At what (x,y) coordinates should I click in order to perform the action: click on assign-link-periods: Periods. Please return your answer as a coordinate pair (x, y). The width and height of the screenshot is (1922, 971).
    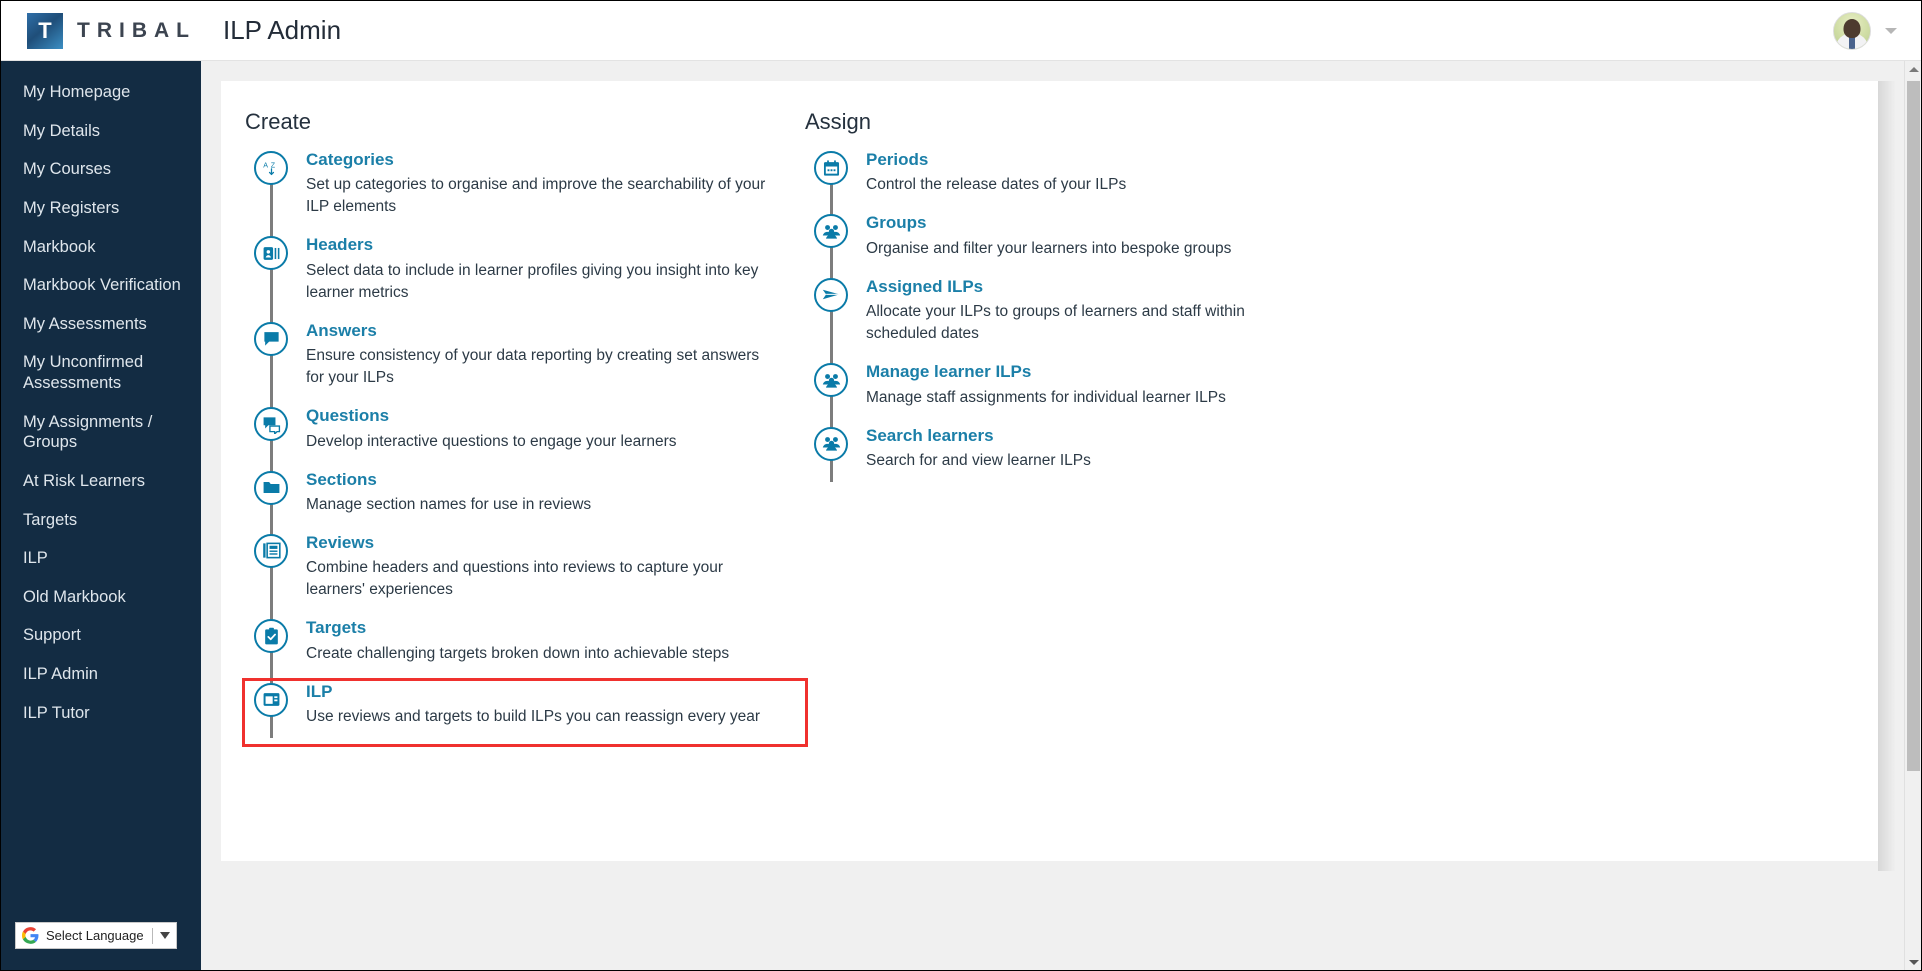
    Looking at the image, I should click on (897, 160).